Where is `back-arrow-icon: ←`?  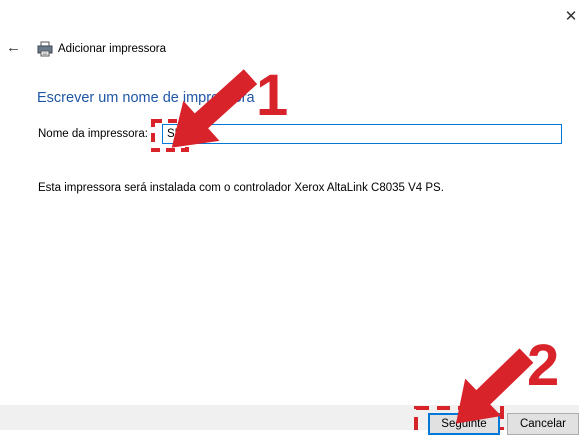 back-arrow-icon: ← is located at coordinates (14, 48).